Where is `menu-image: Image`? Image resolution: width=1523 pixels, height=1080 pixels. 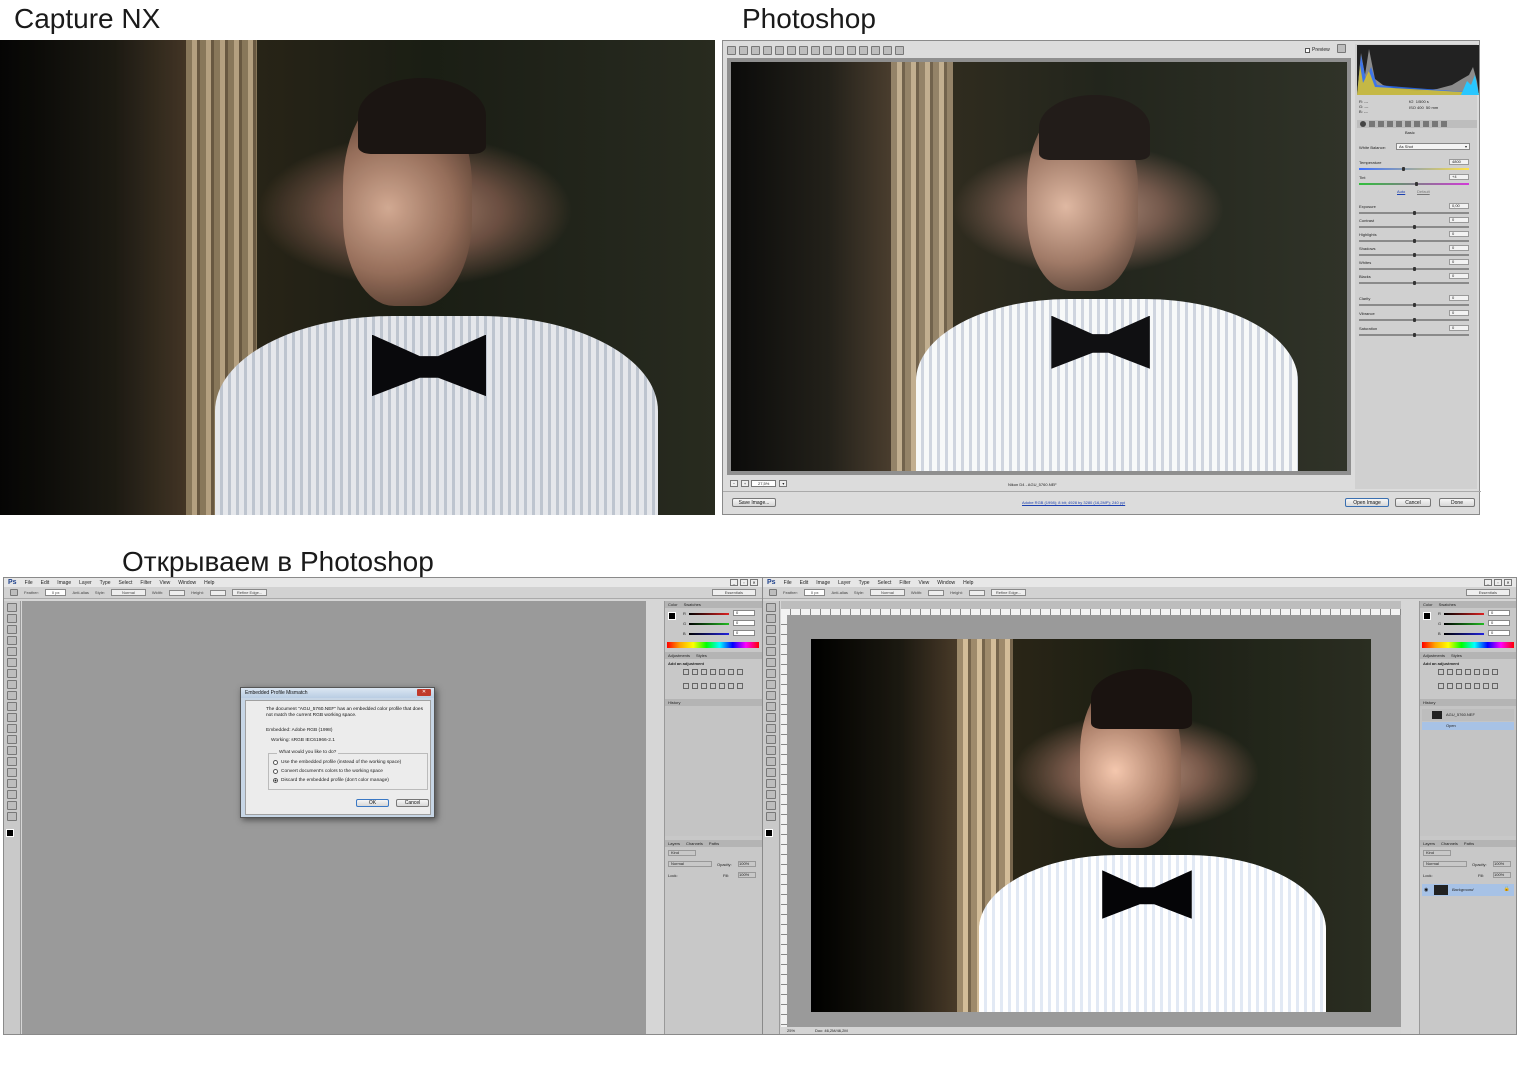 menu-image: Image is located at coordinates (64, 583).